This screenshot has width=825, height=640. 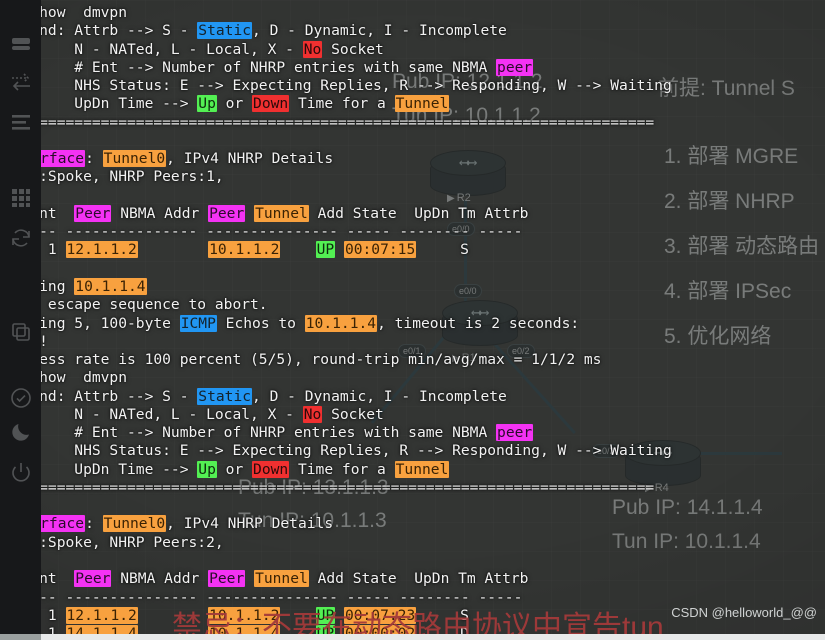 What do you see at coordinates (21, 82) in the screenshot?
I see `transfer-icon` at bounding box center [21, 82].